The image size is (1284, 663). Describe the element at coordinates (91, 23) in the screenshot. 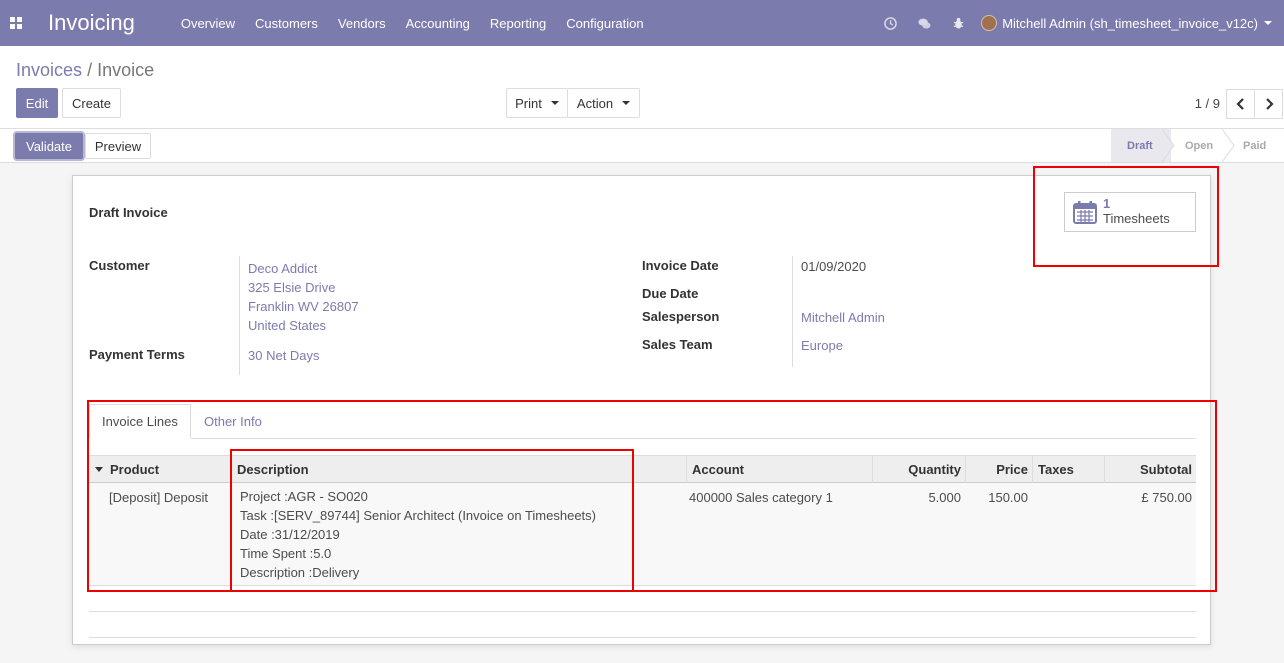

I see `app-title: Invoicing` at that location.